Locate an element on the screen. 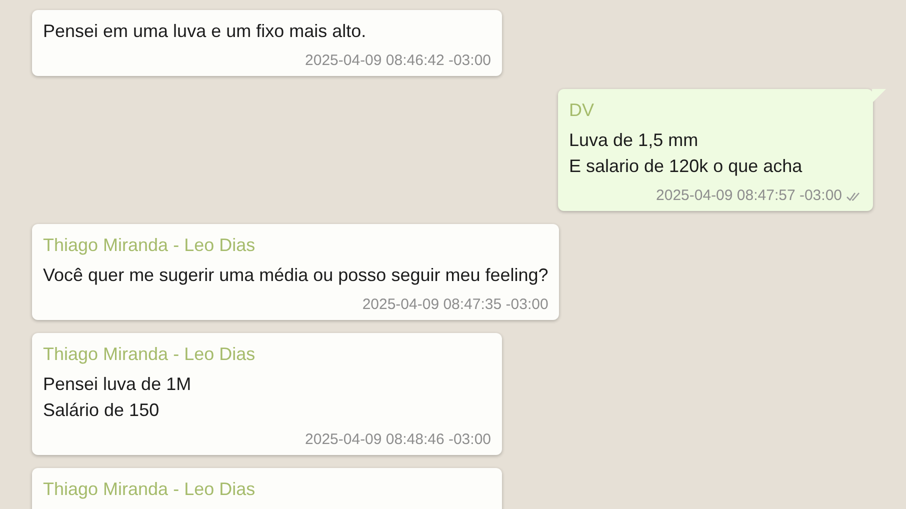 Image resolution: width=906 pixels, height=509 pixels. message-text: E salario de 120k o que acha is located at coordinates (686, 166).